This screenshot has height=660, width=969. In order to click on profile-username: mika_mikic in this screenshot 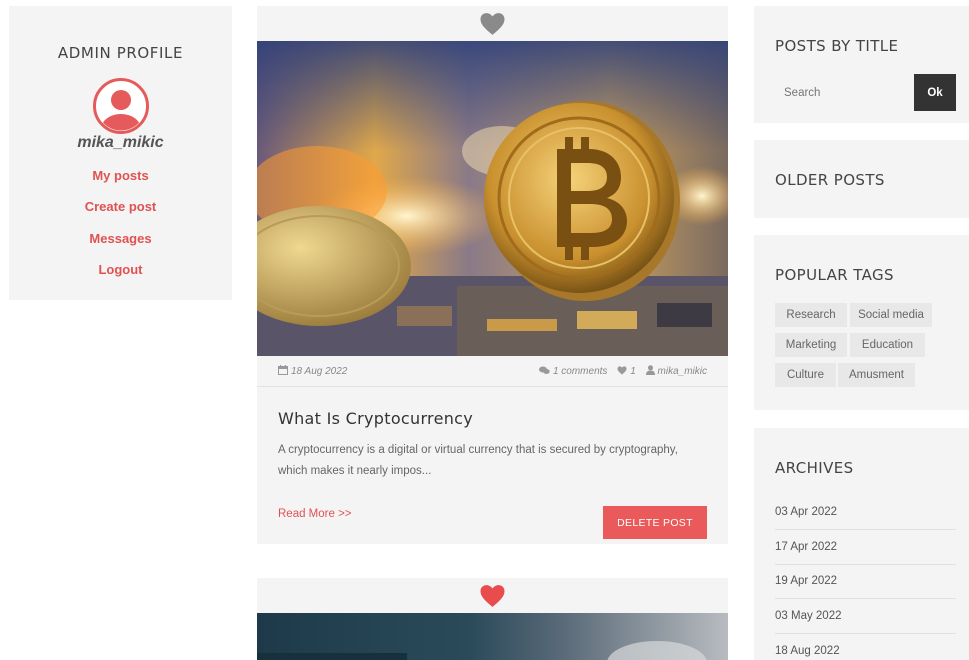, I will do `click(120, 142)`.